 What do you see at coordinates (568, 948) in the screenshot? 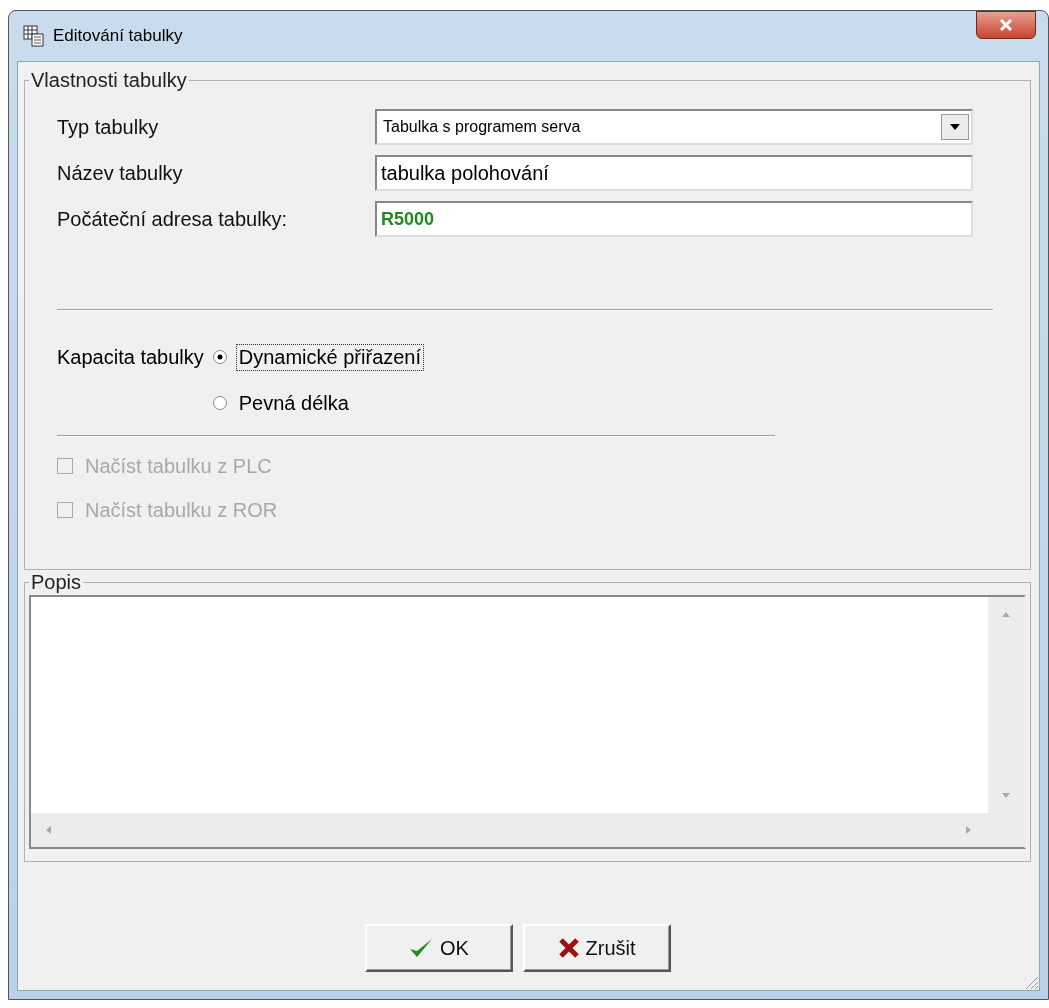
I see `cross-icon` at bounding box center [568, 948].